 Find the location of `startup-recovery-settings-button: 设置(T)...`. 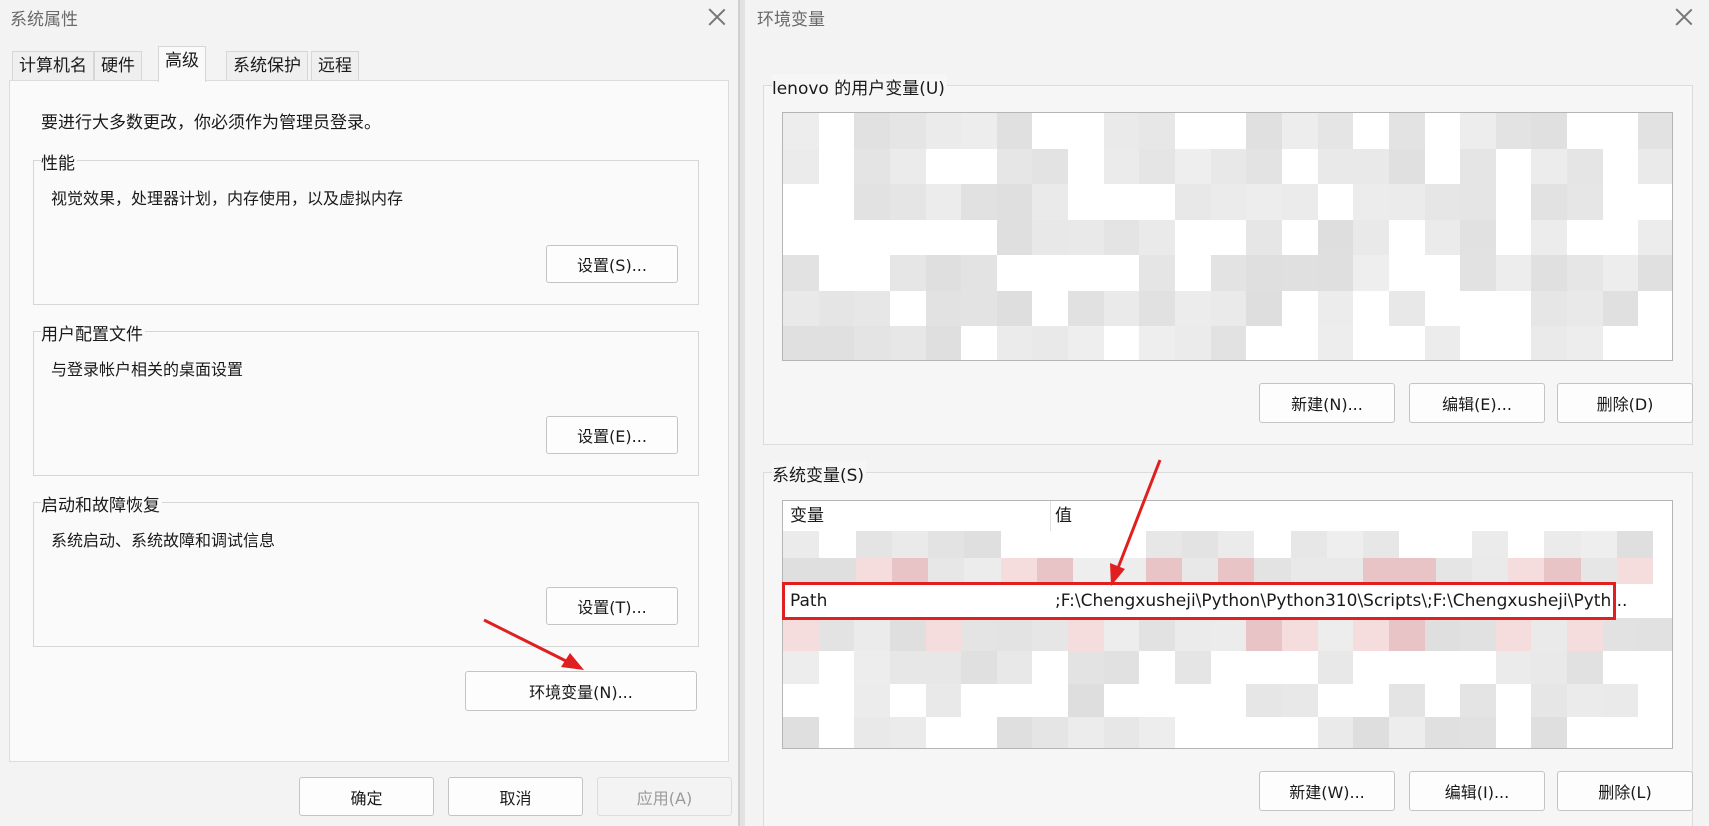

startup-recovery-settings-button: 设置(T)... is located at coordinates (612, 606).